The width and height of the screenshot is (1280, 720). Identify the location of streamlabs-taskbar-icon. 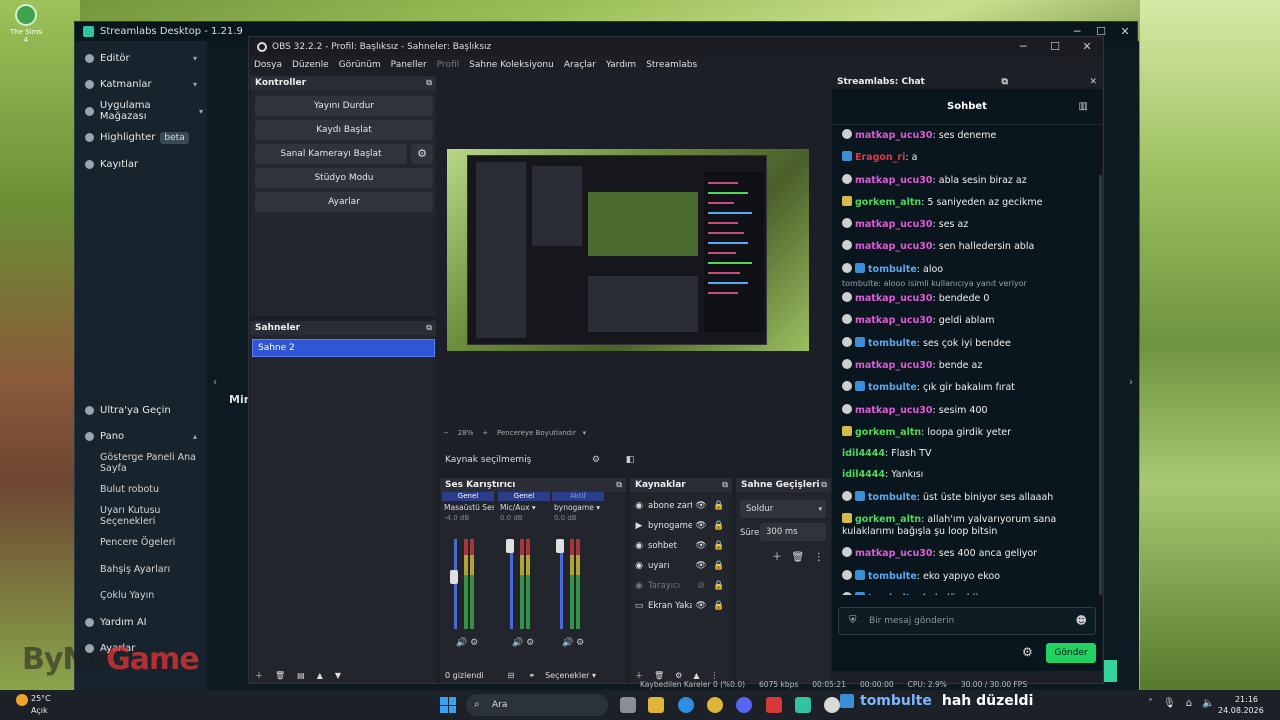
(803, 705).